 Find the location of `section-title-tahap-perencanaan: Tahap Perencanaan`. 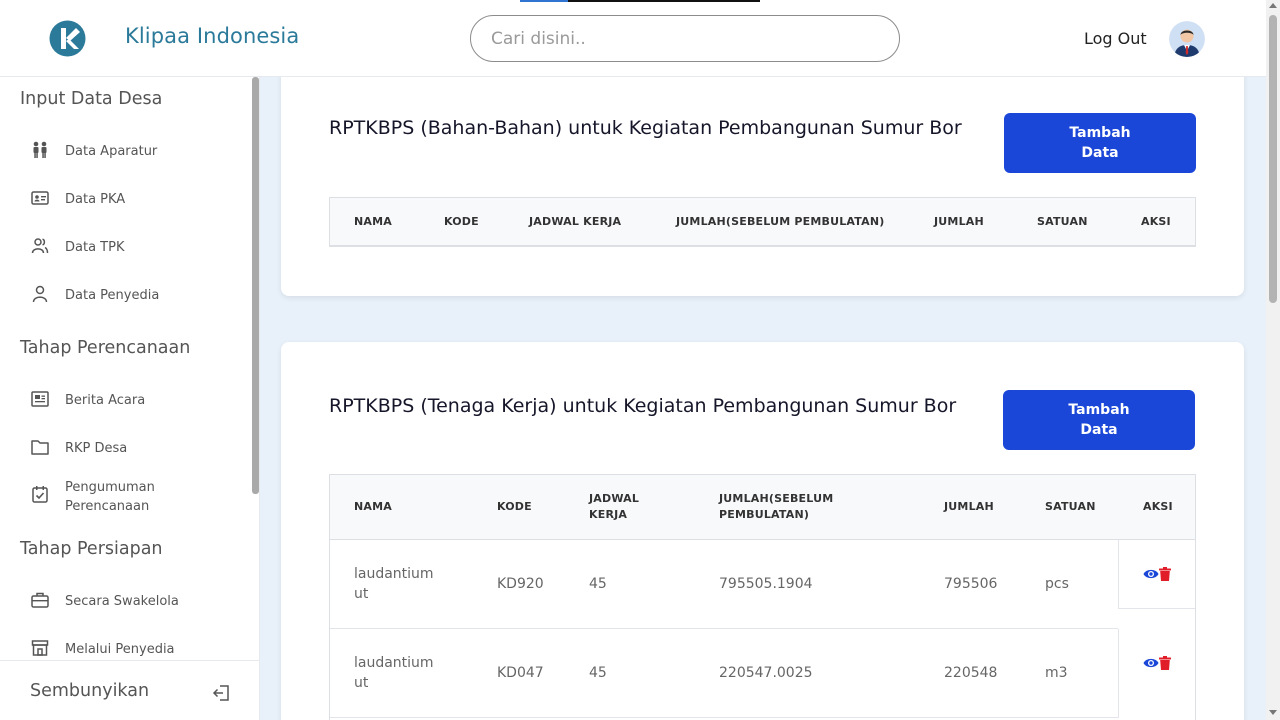

section-title-tahap-perencanaan: Tahap Perencanaan is located at coordinates (105, 348).